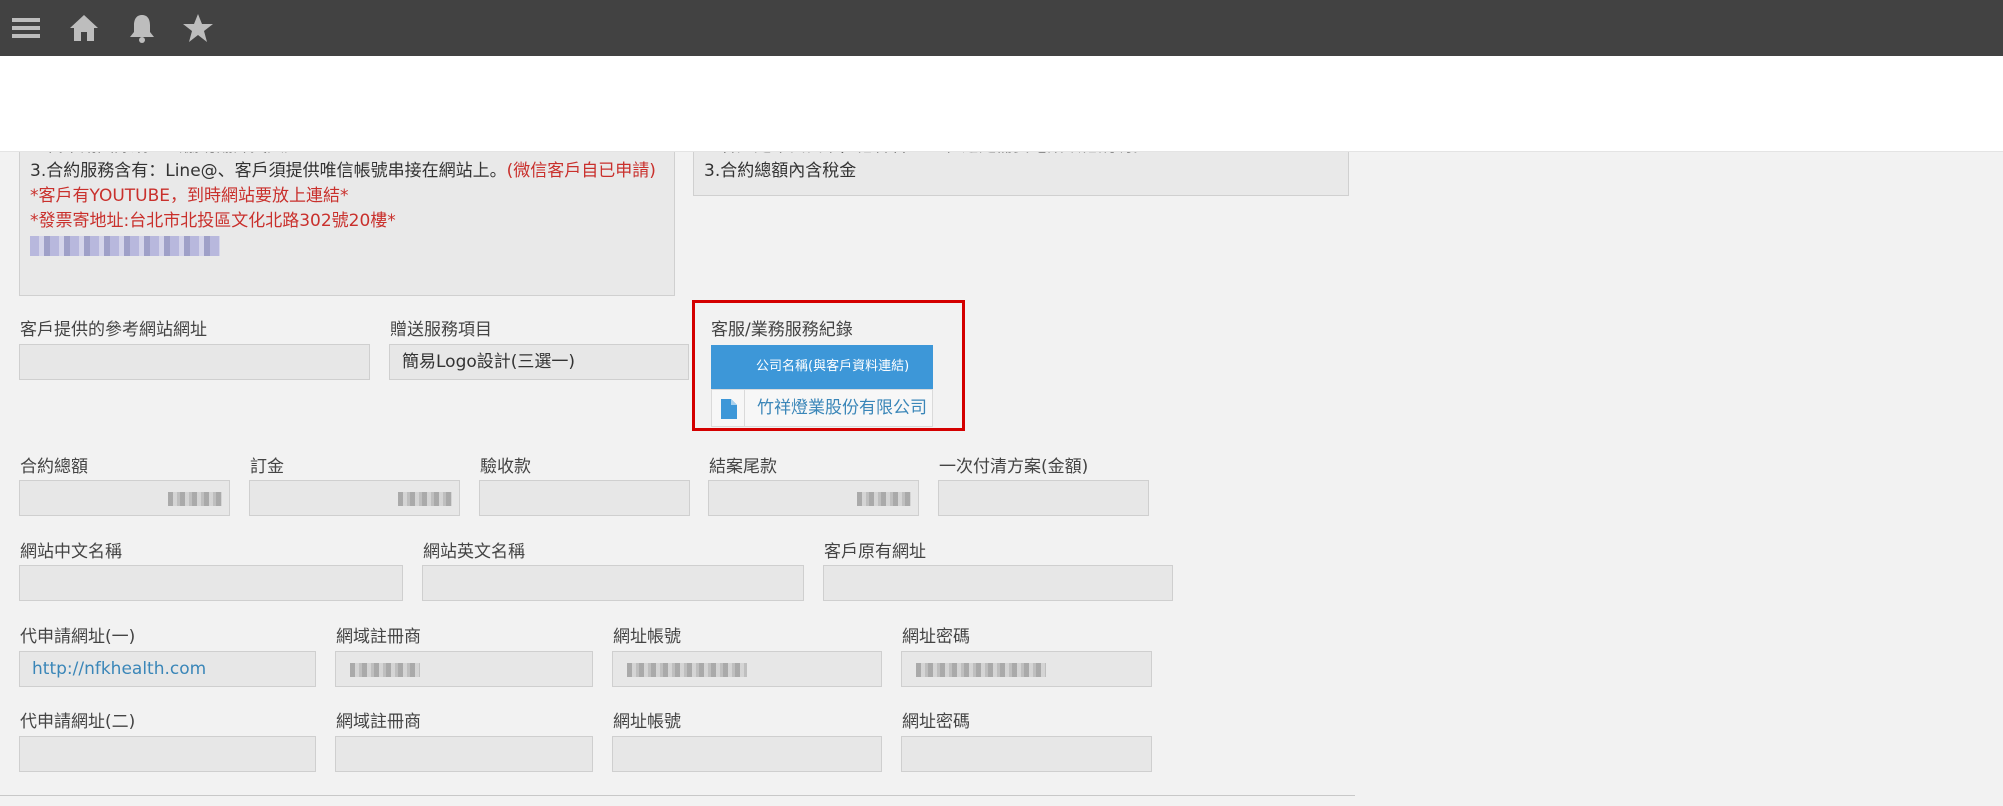  Describe the element at coordinates (441, 330) in the screenshot. I see `bonus-service-label: 贈送服務項目` at that location.